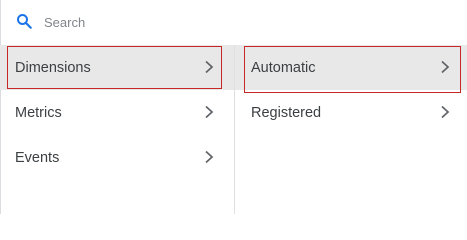 The height and width of the screenshot is (240, 467). I want to click on menu-item-registered: Registered, so click(351, 112).